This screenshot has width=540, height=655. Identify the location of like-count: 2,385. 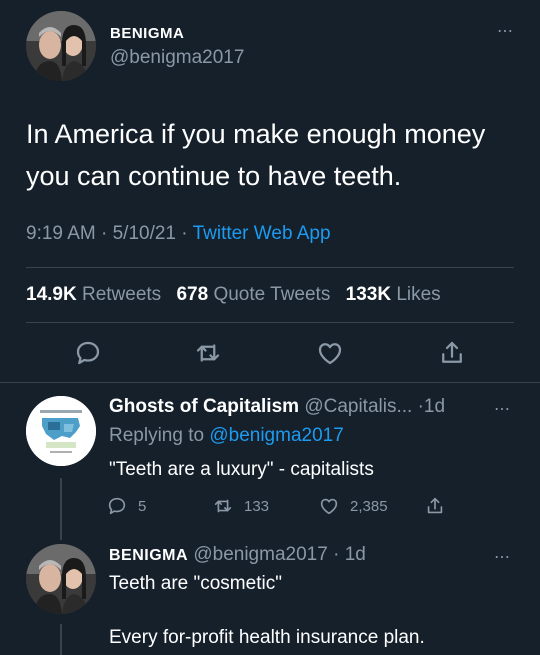
(369, 506).